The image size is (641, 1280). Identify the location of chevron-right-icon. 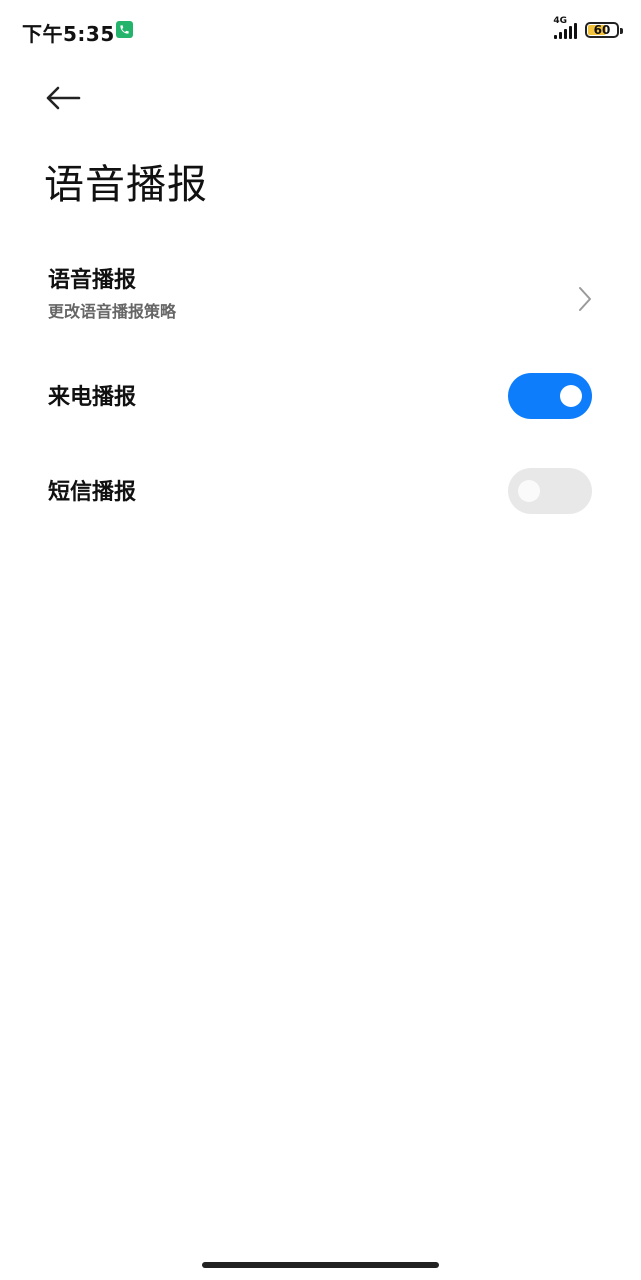
(585, 299).